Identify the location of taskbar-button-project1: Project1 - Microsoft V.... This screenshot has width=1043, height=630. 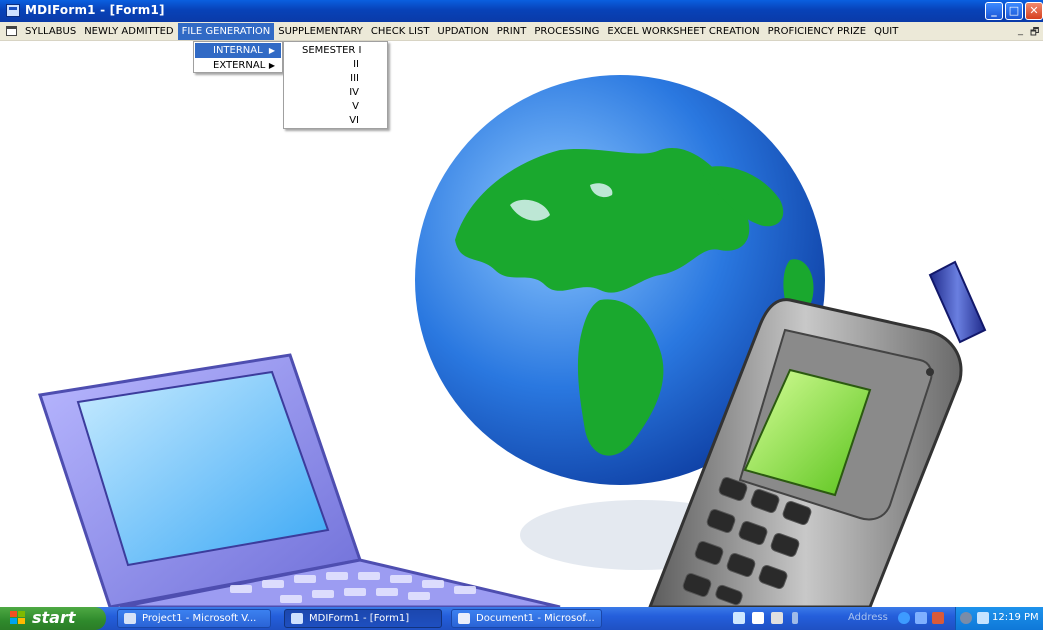
(194, 618).